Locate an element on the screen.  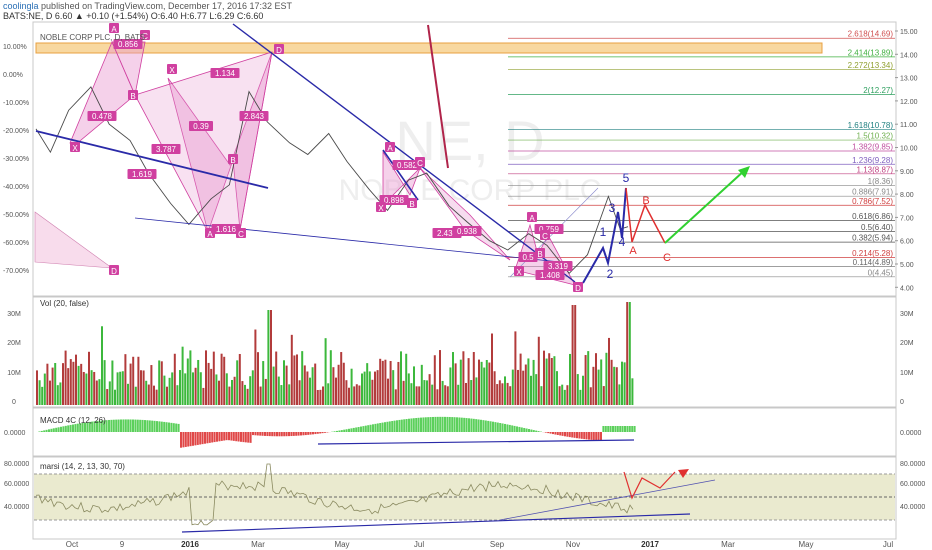
fib-level-label: 0.618(6.86) is located at coordinates (872, 216).